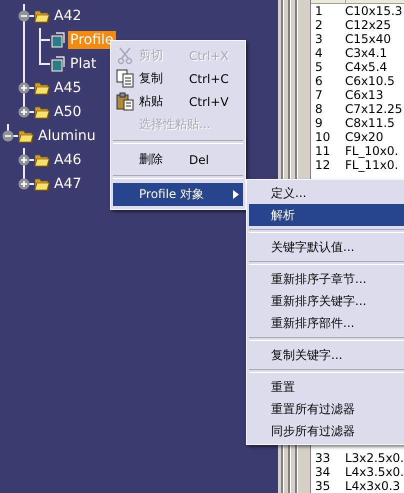 This screenshot has height=493, width=404. I want to click on table-cell: C6x10.5, so click(369, 81).